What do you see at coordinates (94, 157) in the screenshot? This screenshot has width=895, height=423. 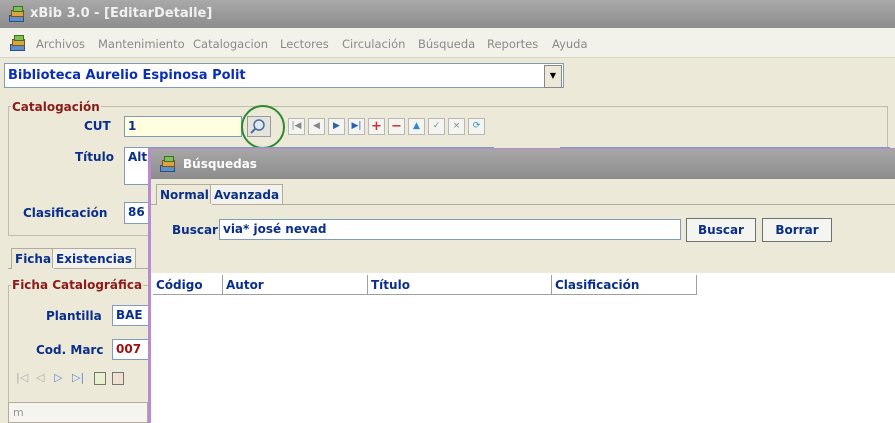 I see `titulo-label: Título` at bounding box center [94, 157].